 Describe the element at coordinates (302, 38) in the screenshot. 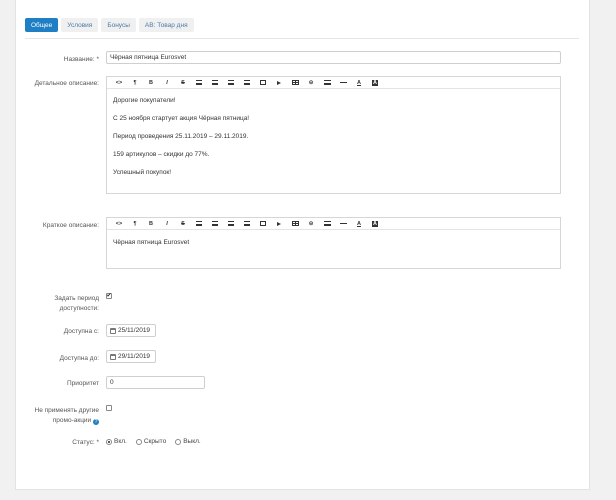

I see `tab-divider` at that location.